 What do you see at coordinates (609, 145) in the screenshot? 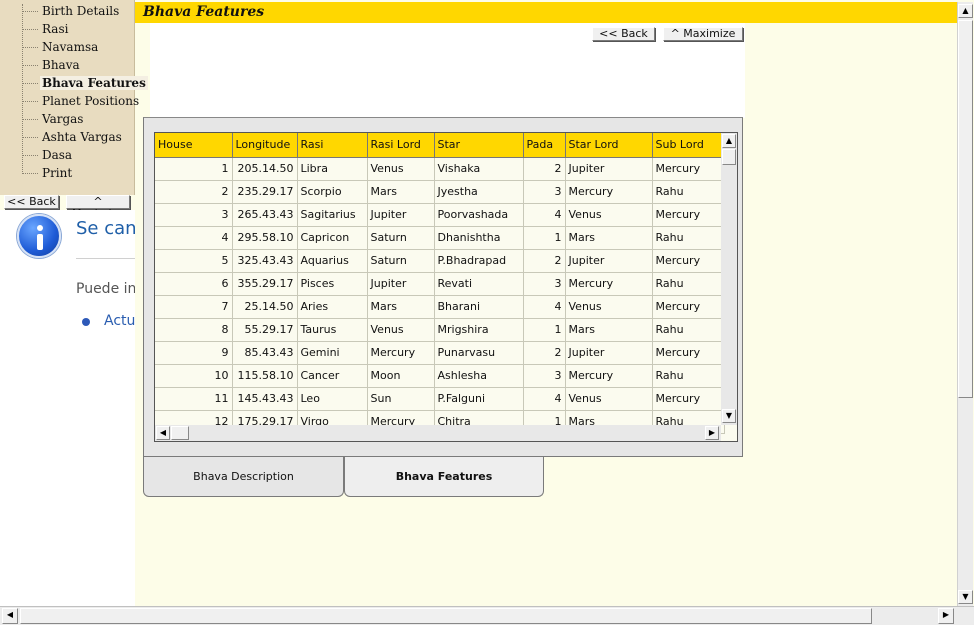
I see `column-header-star-lord: Star Lord` at bounding box center [609, 145].